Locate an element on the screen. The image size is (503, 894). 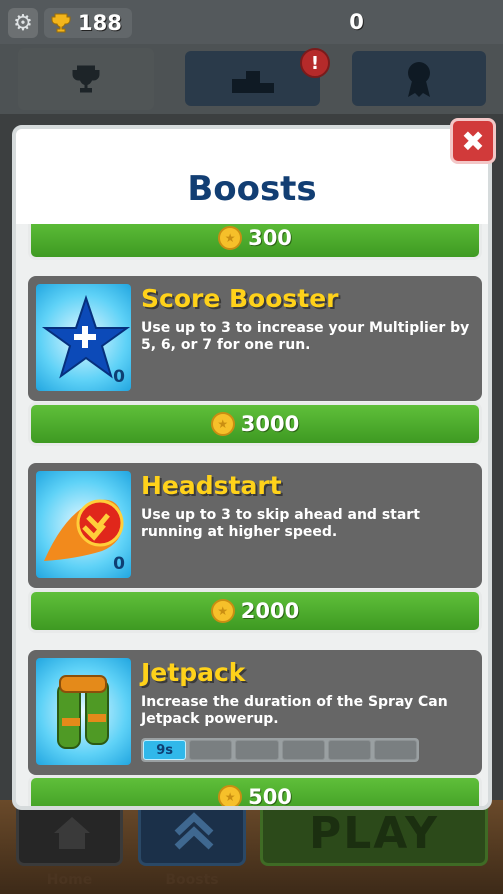
buy-button: ★ 3000 is located at coordinates (255, 424).